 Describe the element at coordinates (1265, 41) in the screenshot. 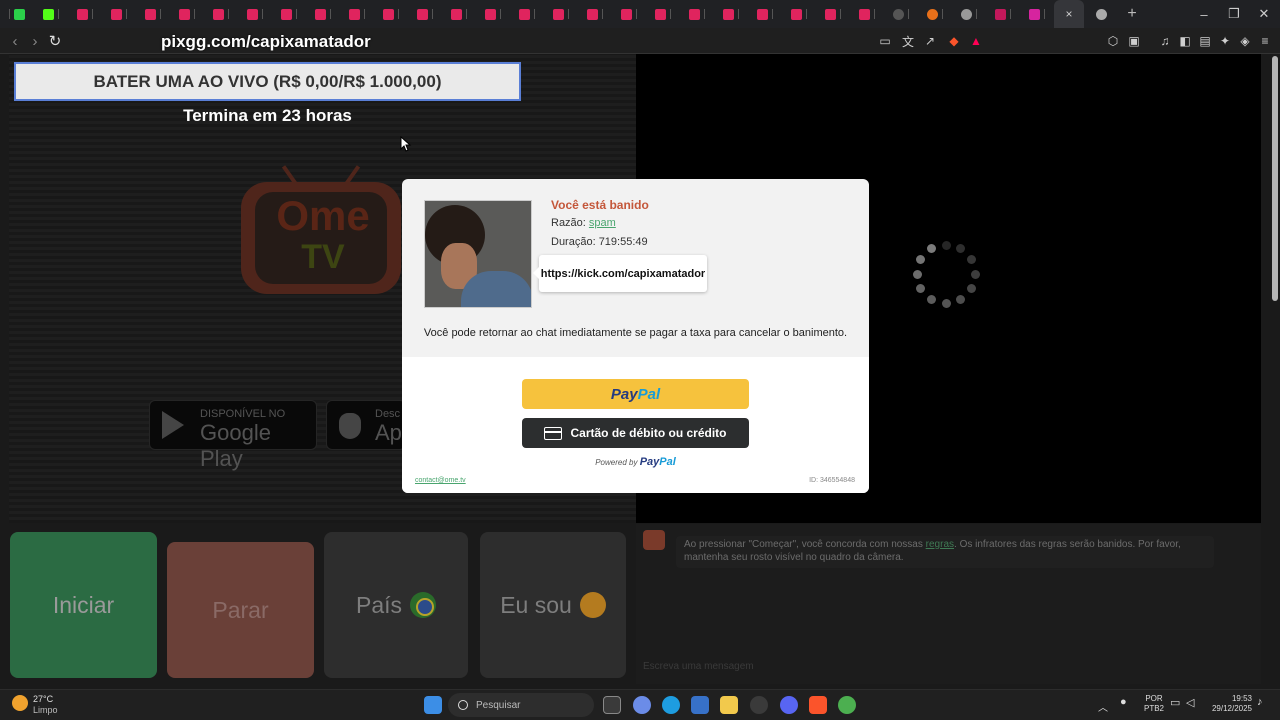

I see `menu-icon: ≡` at that location.